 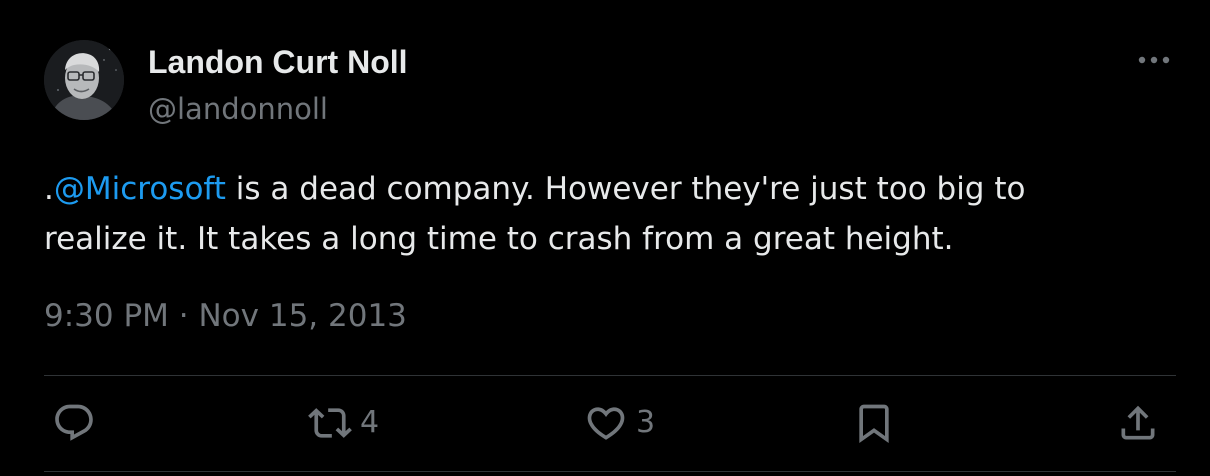 What do you see at coordinates (370, 422) in the screenshot?
I see `retweet-count: 4` at bounding box center [370, 422].